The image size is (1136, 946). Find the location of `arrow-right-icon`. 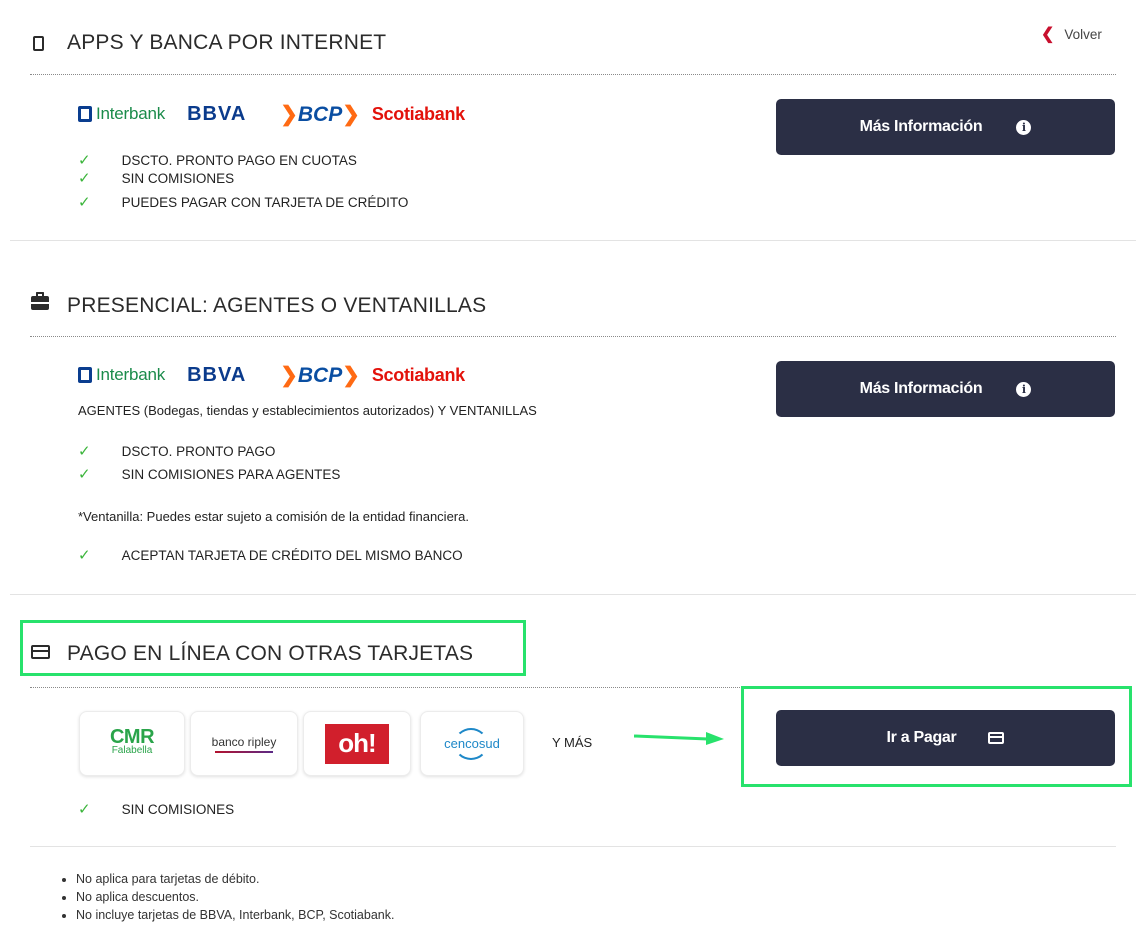

arrow-right-icon is located at coordinates (678, 738).